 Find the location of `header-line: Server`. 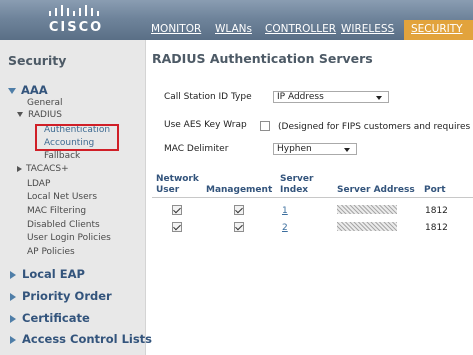

header-line: Server is located at coordinates (297, 179).